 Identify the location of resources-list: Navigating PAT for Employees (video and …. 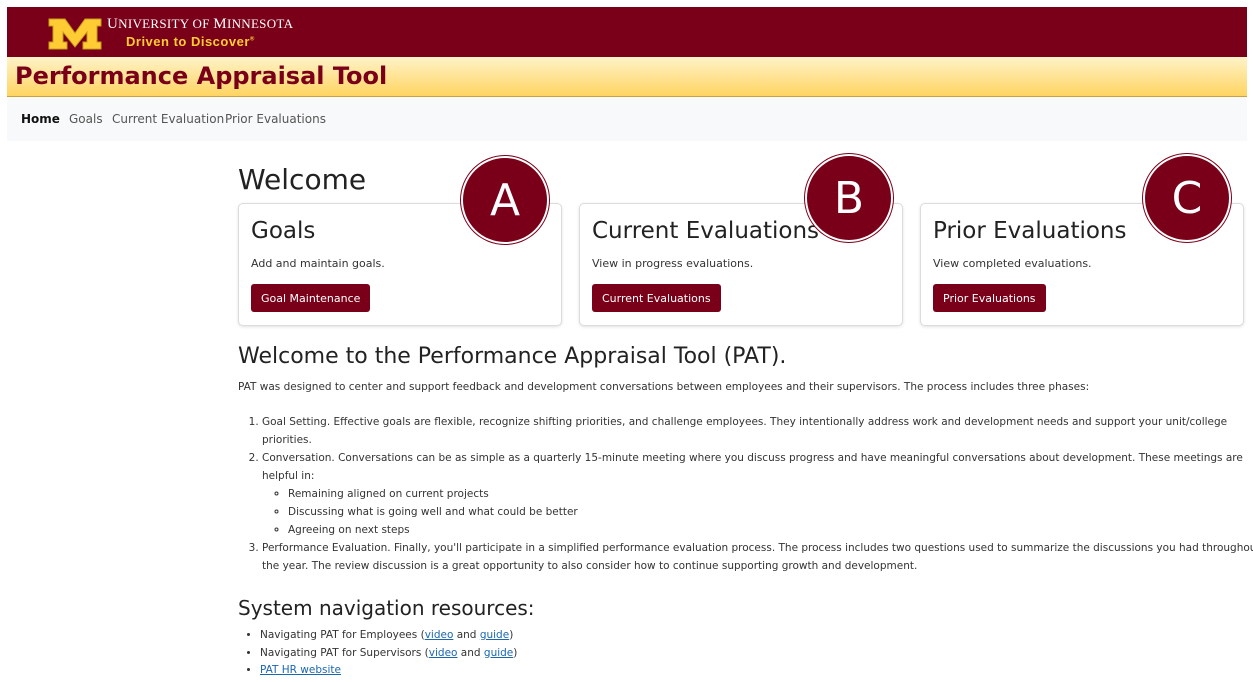
(549, 653).